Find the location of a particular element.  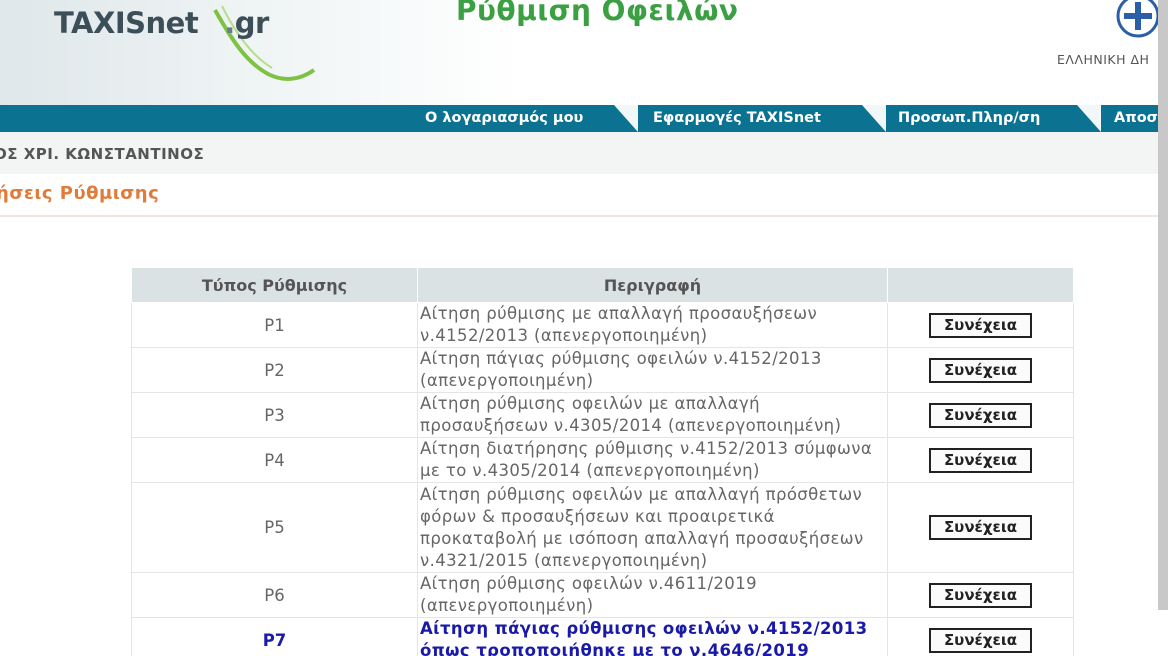

nav-taxisnet-apps: Εφαρμογές TAXISnet is located at coordinates (731, 118).